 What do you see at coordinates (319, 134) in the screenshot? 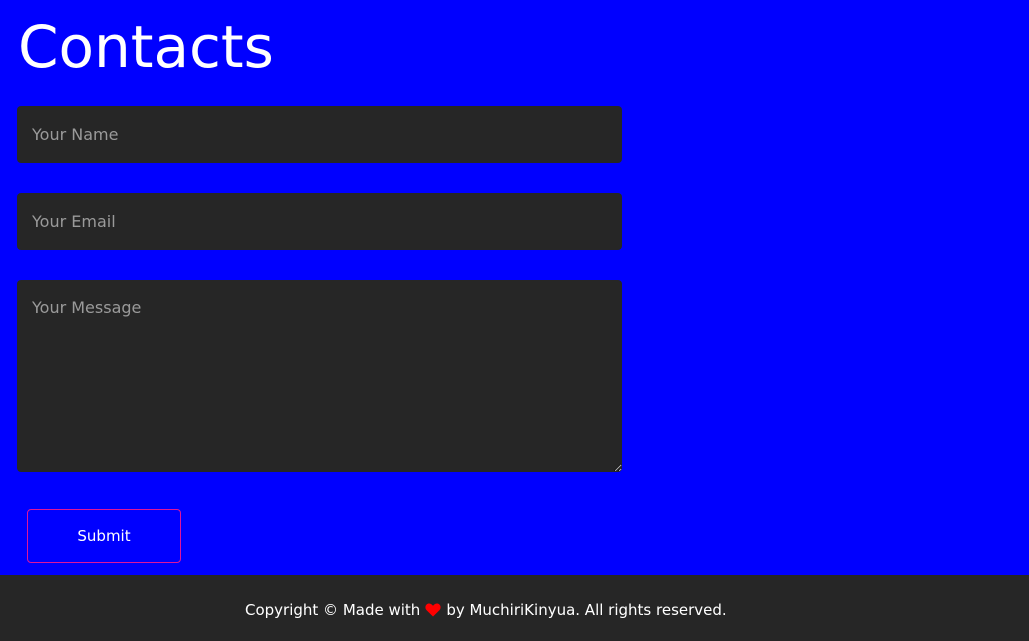
I see `name-input` at bounding box center [319, 134].